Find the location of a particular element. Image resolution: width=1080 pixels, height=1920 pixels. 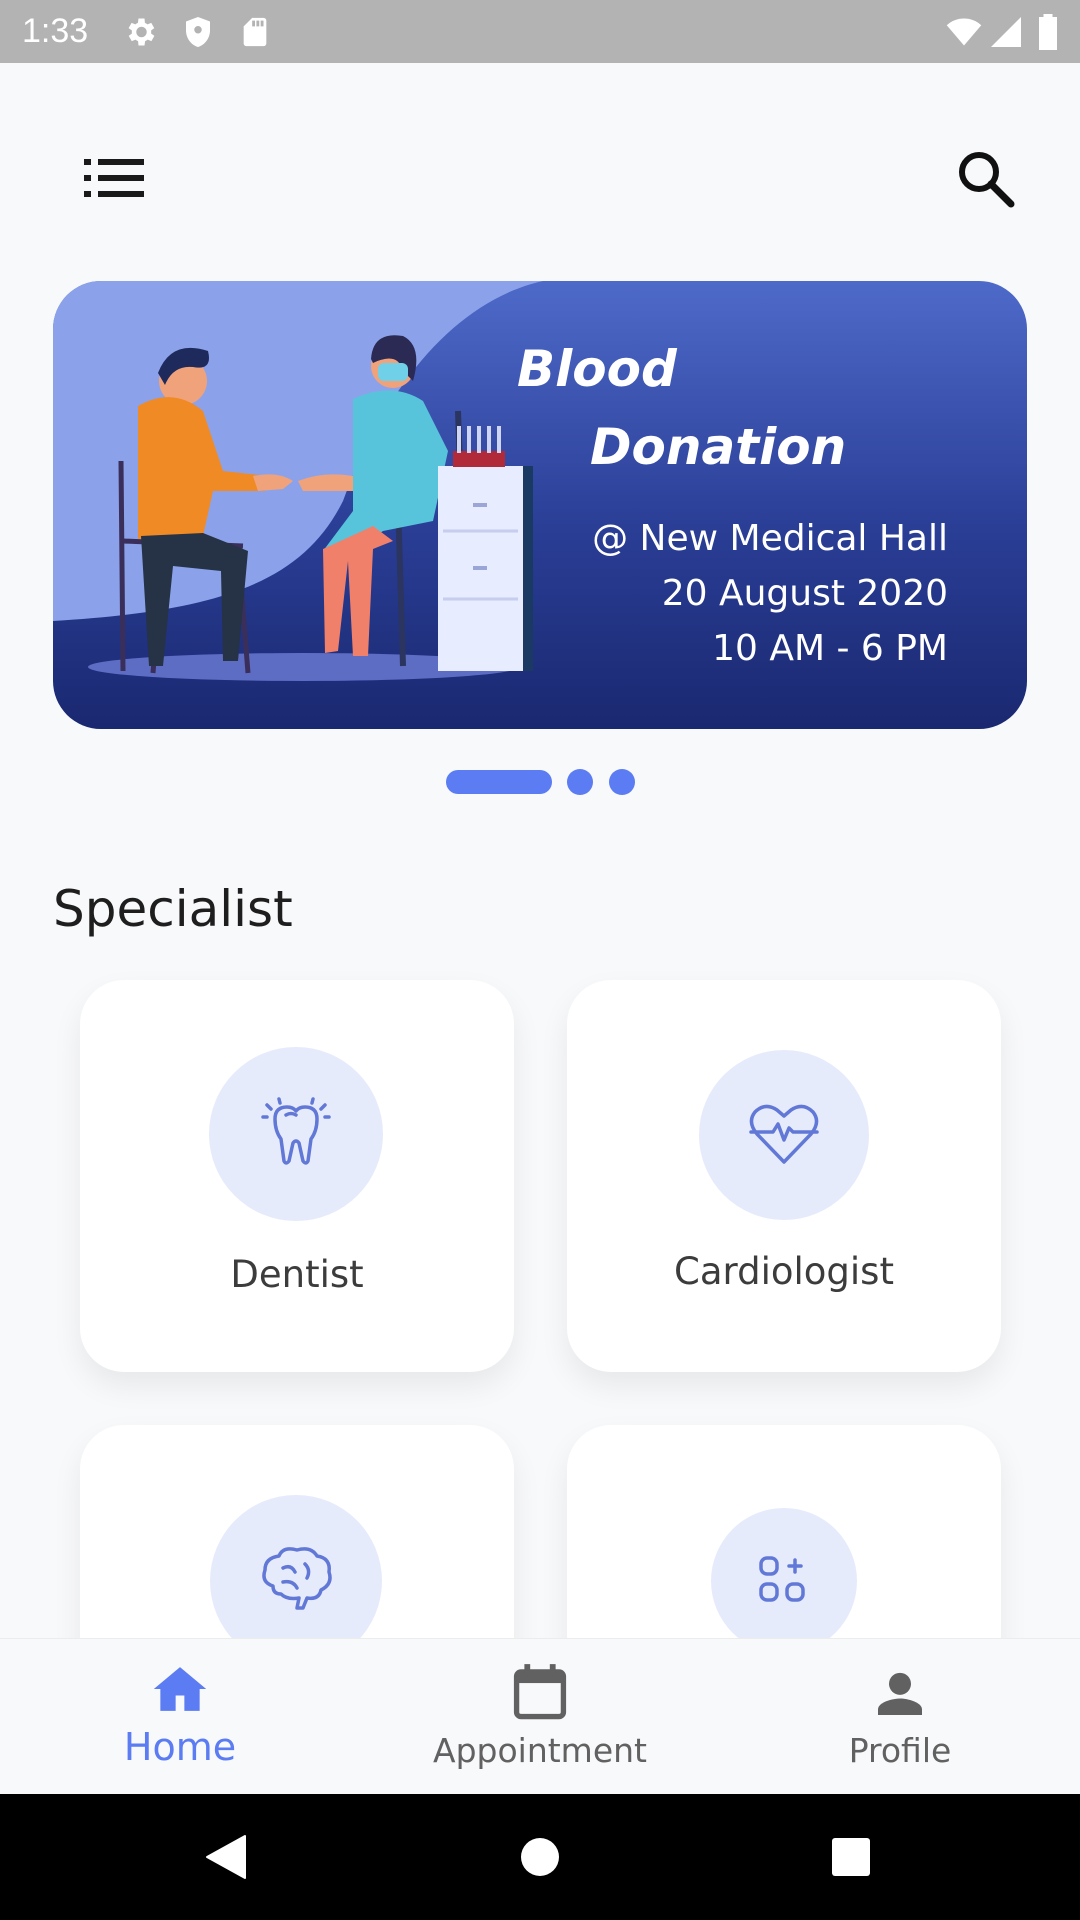

calendar-icon is located at coordinates (540, 1692).